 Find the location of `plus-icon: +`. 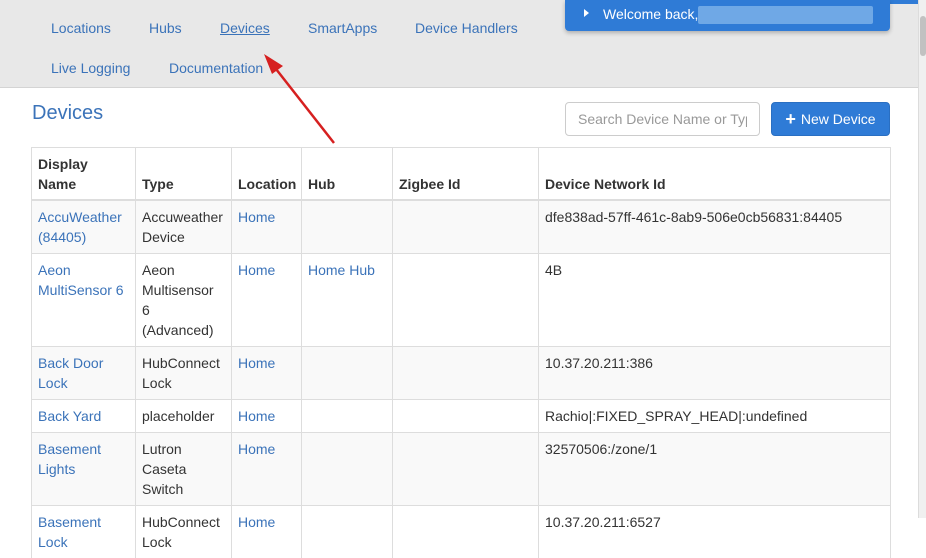

plus-icon: + is located at coordinates (790, 119).